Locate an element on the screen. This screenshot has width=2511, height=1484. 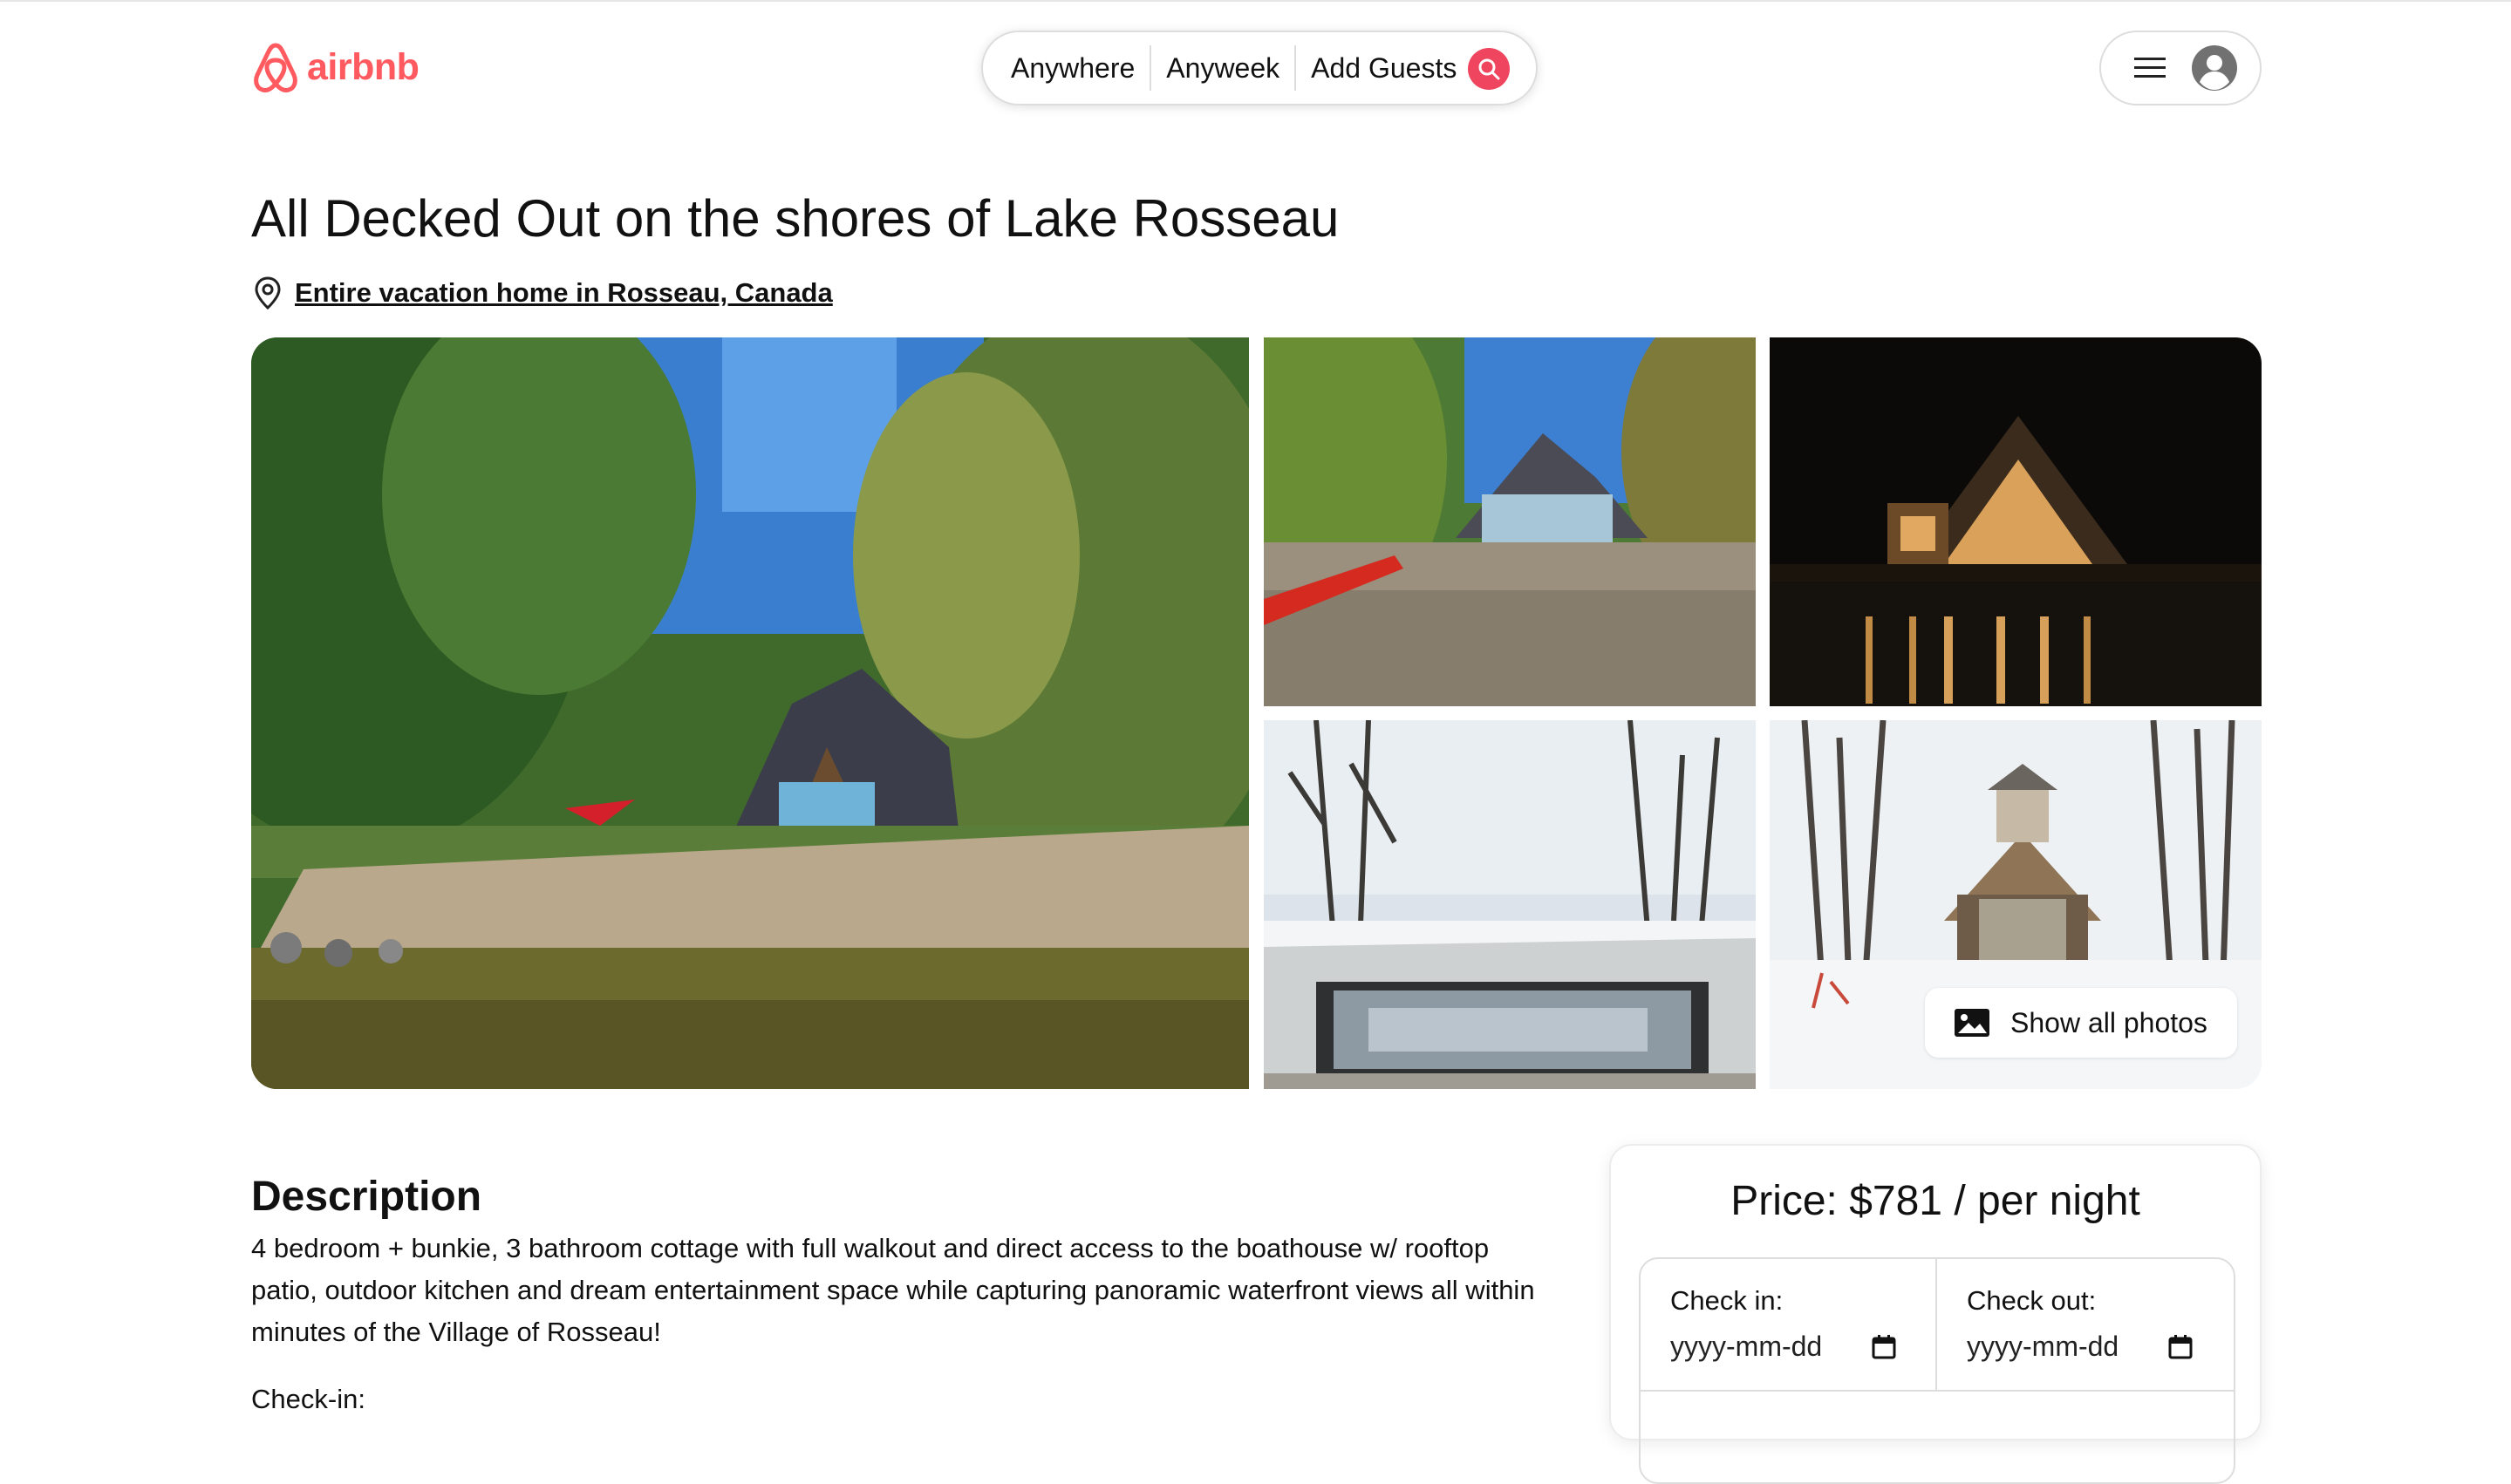
photo-cottage-night is located at coordinates (2016, 521).